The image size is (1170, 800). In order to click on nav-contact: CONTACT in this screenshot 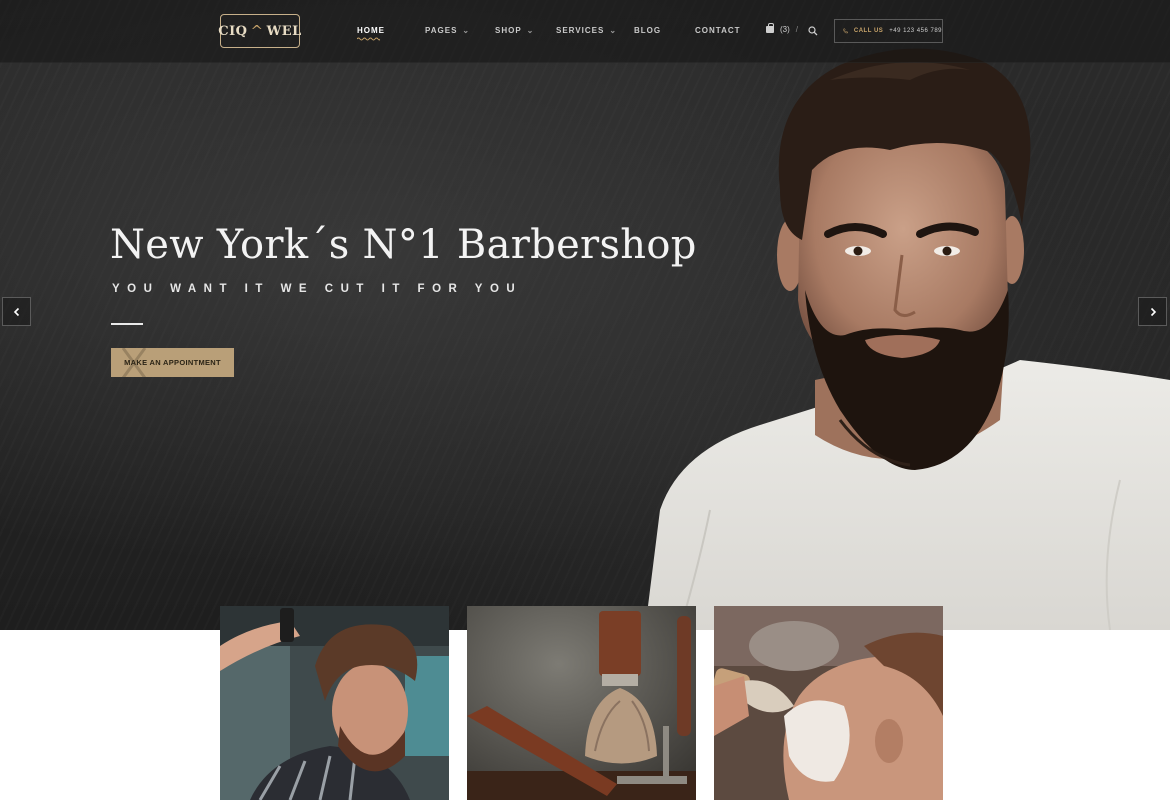, I will do `click(718, 30)`.